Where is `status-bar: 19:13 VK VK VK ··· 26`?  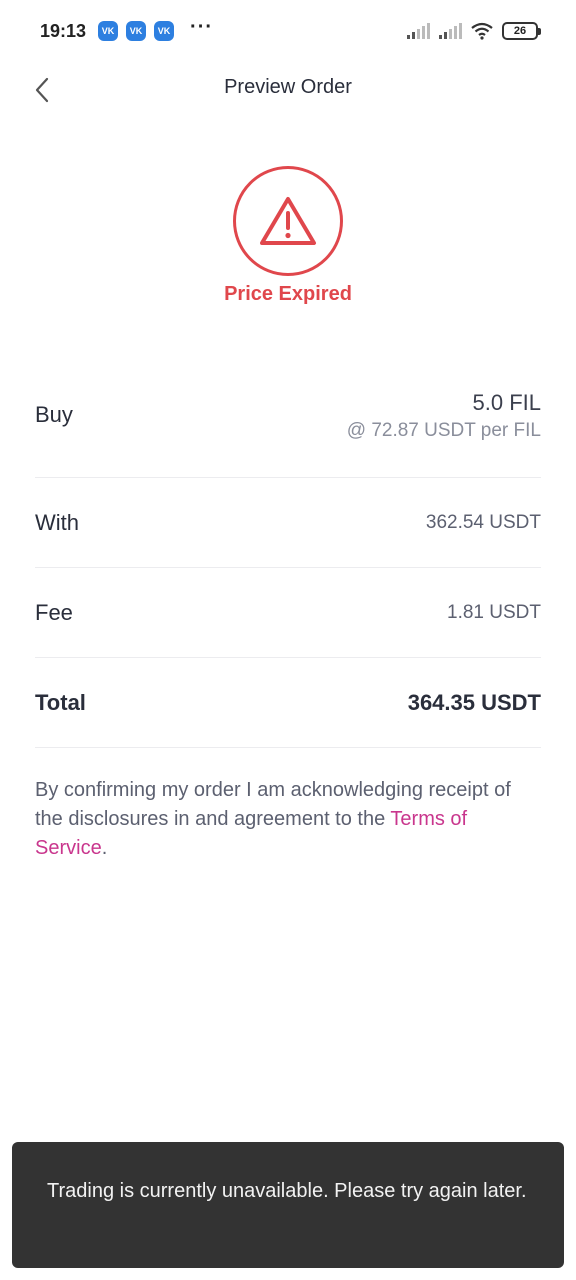
status-bar: 19:13 VK VK VK ··· 26 is located at coordinates (288, 31).